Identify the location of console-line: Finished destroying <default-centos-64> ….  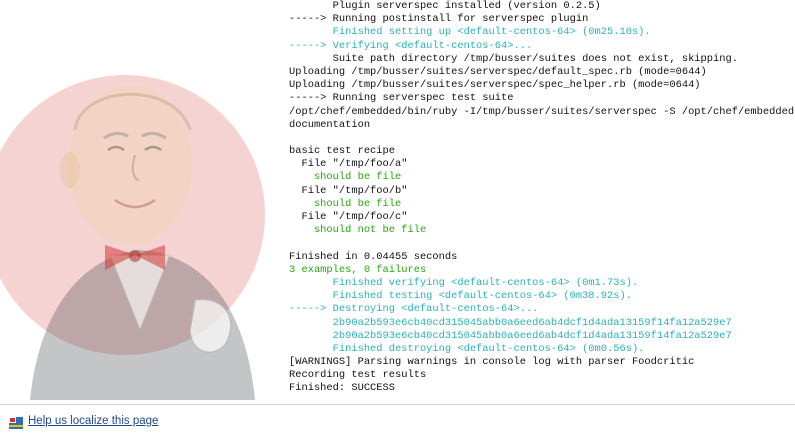
(467, 348).